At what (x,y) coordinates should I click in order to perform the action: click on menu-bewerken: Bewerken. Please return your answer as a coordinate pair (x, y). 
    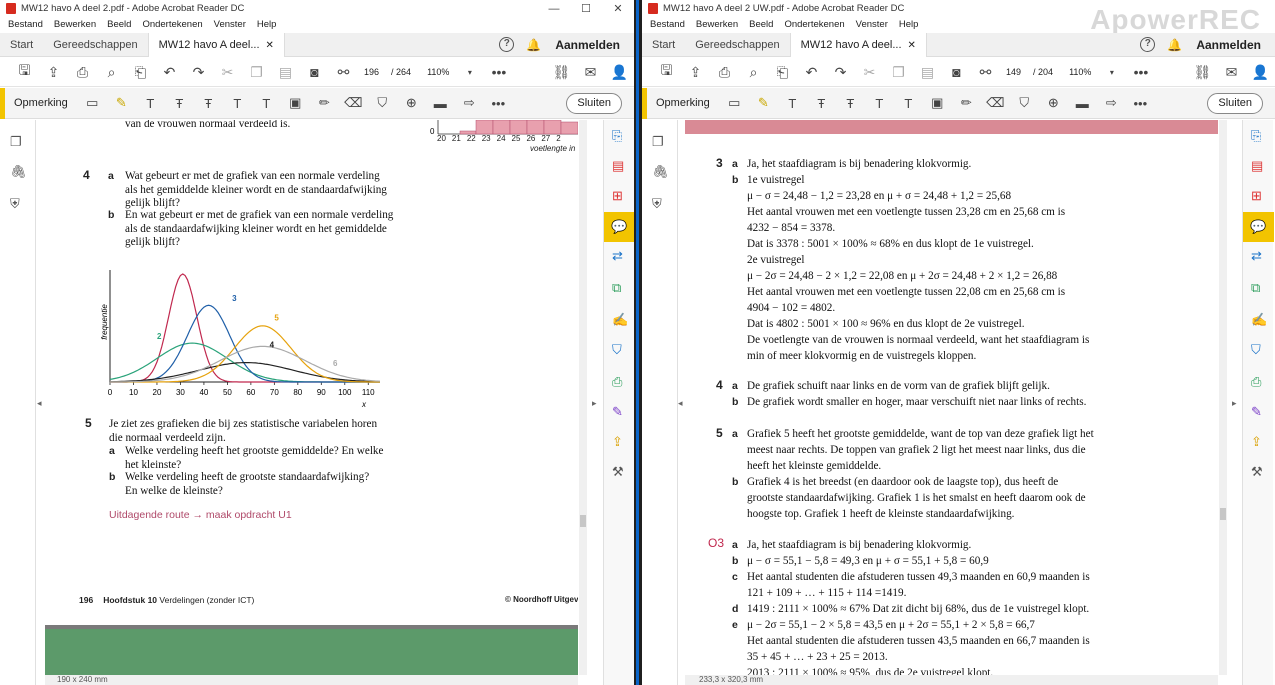
    Looking at the image, I should click on (717, 24).